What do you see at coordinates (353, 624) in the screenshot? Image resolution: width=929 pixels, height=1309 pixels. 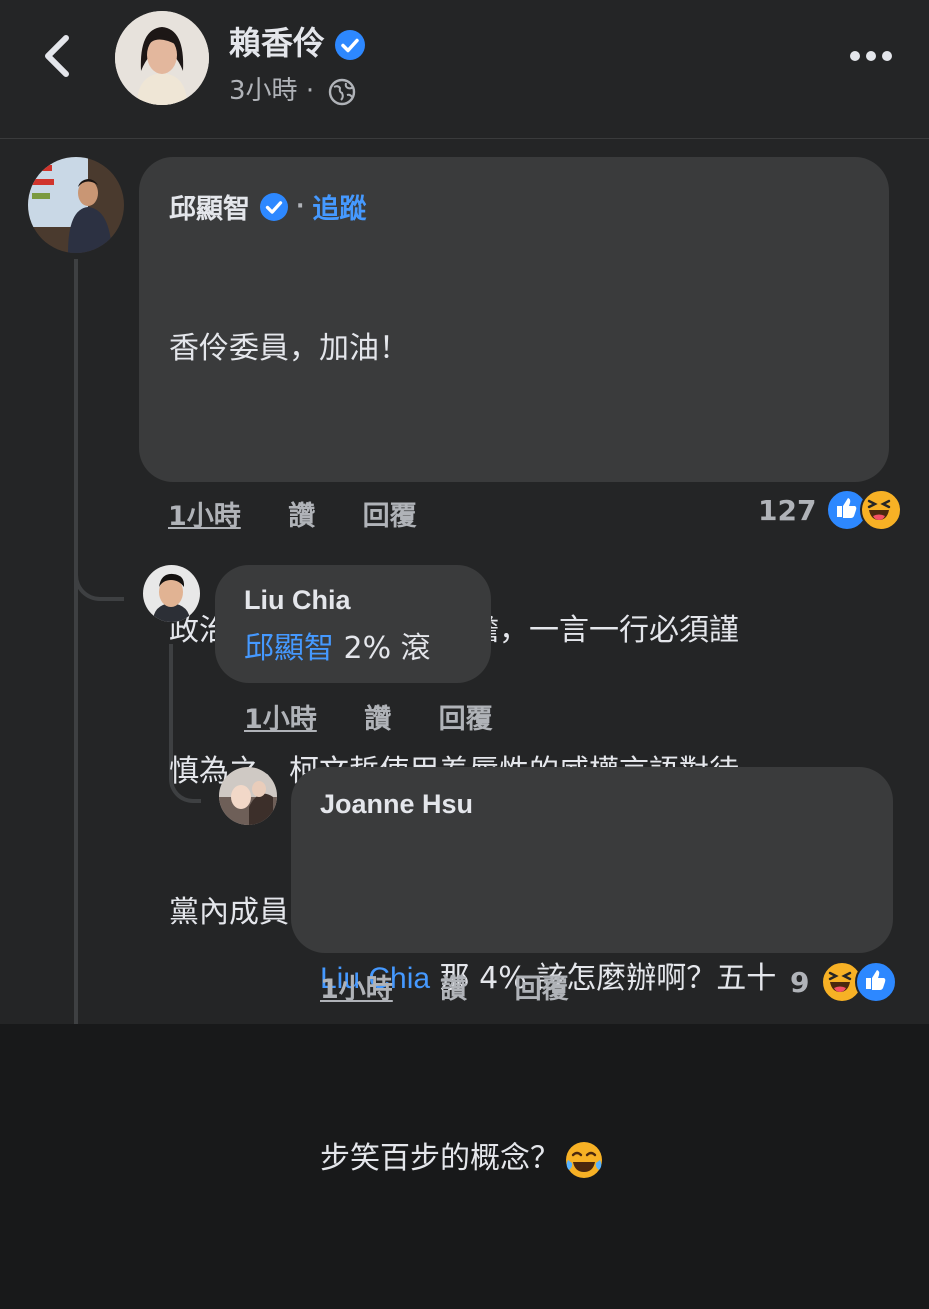 I see `reply-bubble: Liu Chia 邱顯智 2% 滾` at bounding box center [353, 624].